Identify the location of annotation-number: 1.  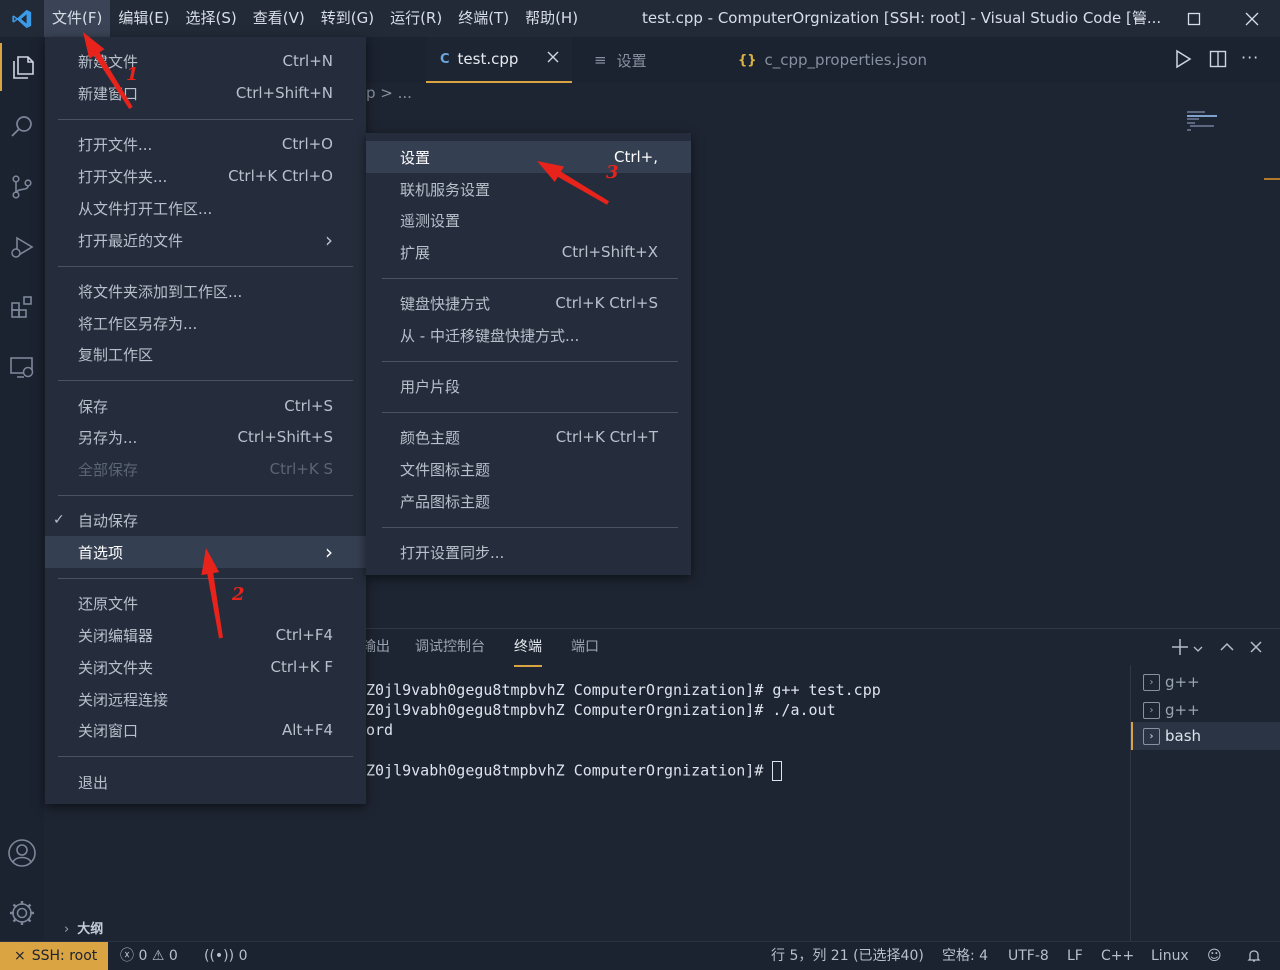
(132, 74).